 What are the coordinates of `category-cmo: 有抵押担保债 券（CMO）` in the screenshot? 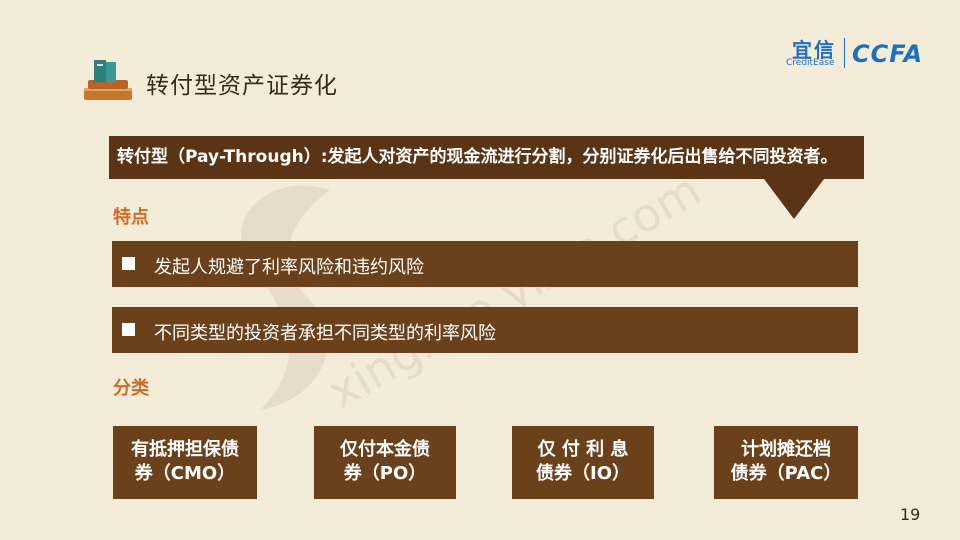 It's located at (185, 462).